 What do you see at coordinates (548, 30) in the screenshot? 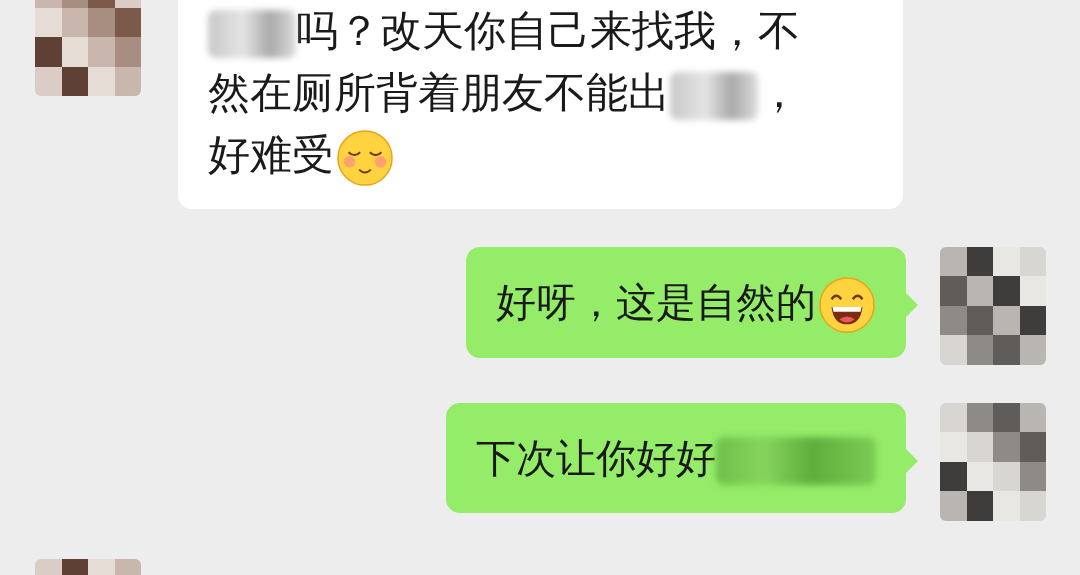
I see `message-text: 吗？改天你自己来找我，不` at bounding box center [548, 30].